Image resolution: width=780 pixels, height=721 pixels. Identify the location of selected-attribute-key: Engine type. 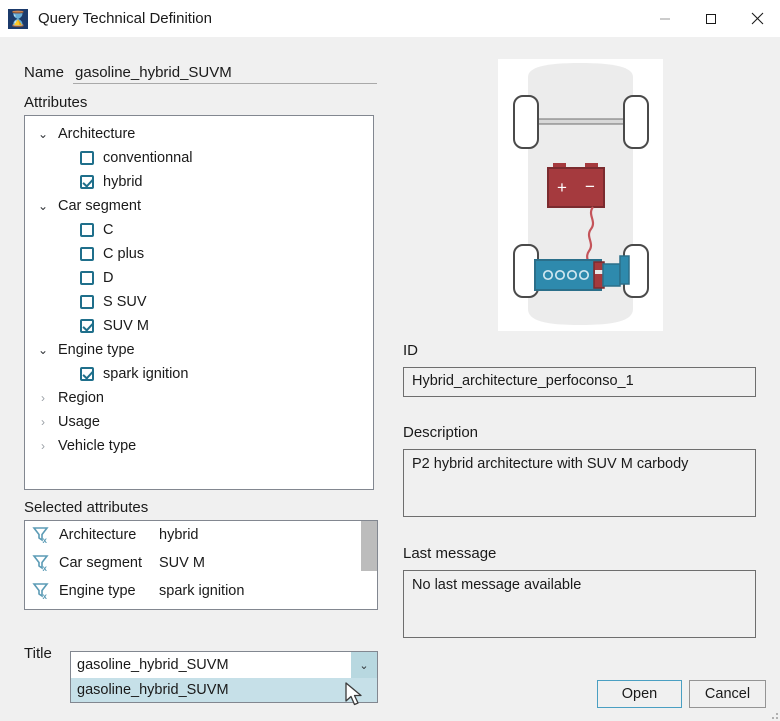
(97, 591).